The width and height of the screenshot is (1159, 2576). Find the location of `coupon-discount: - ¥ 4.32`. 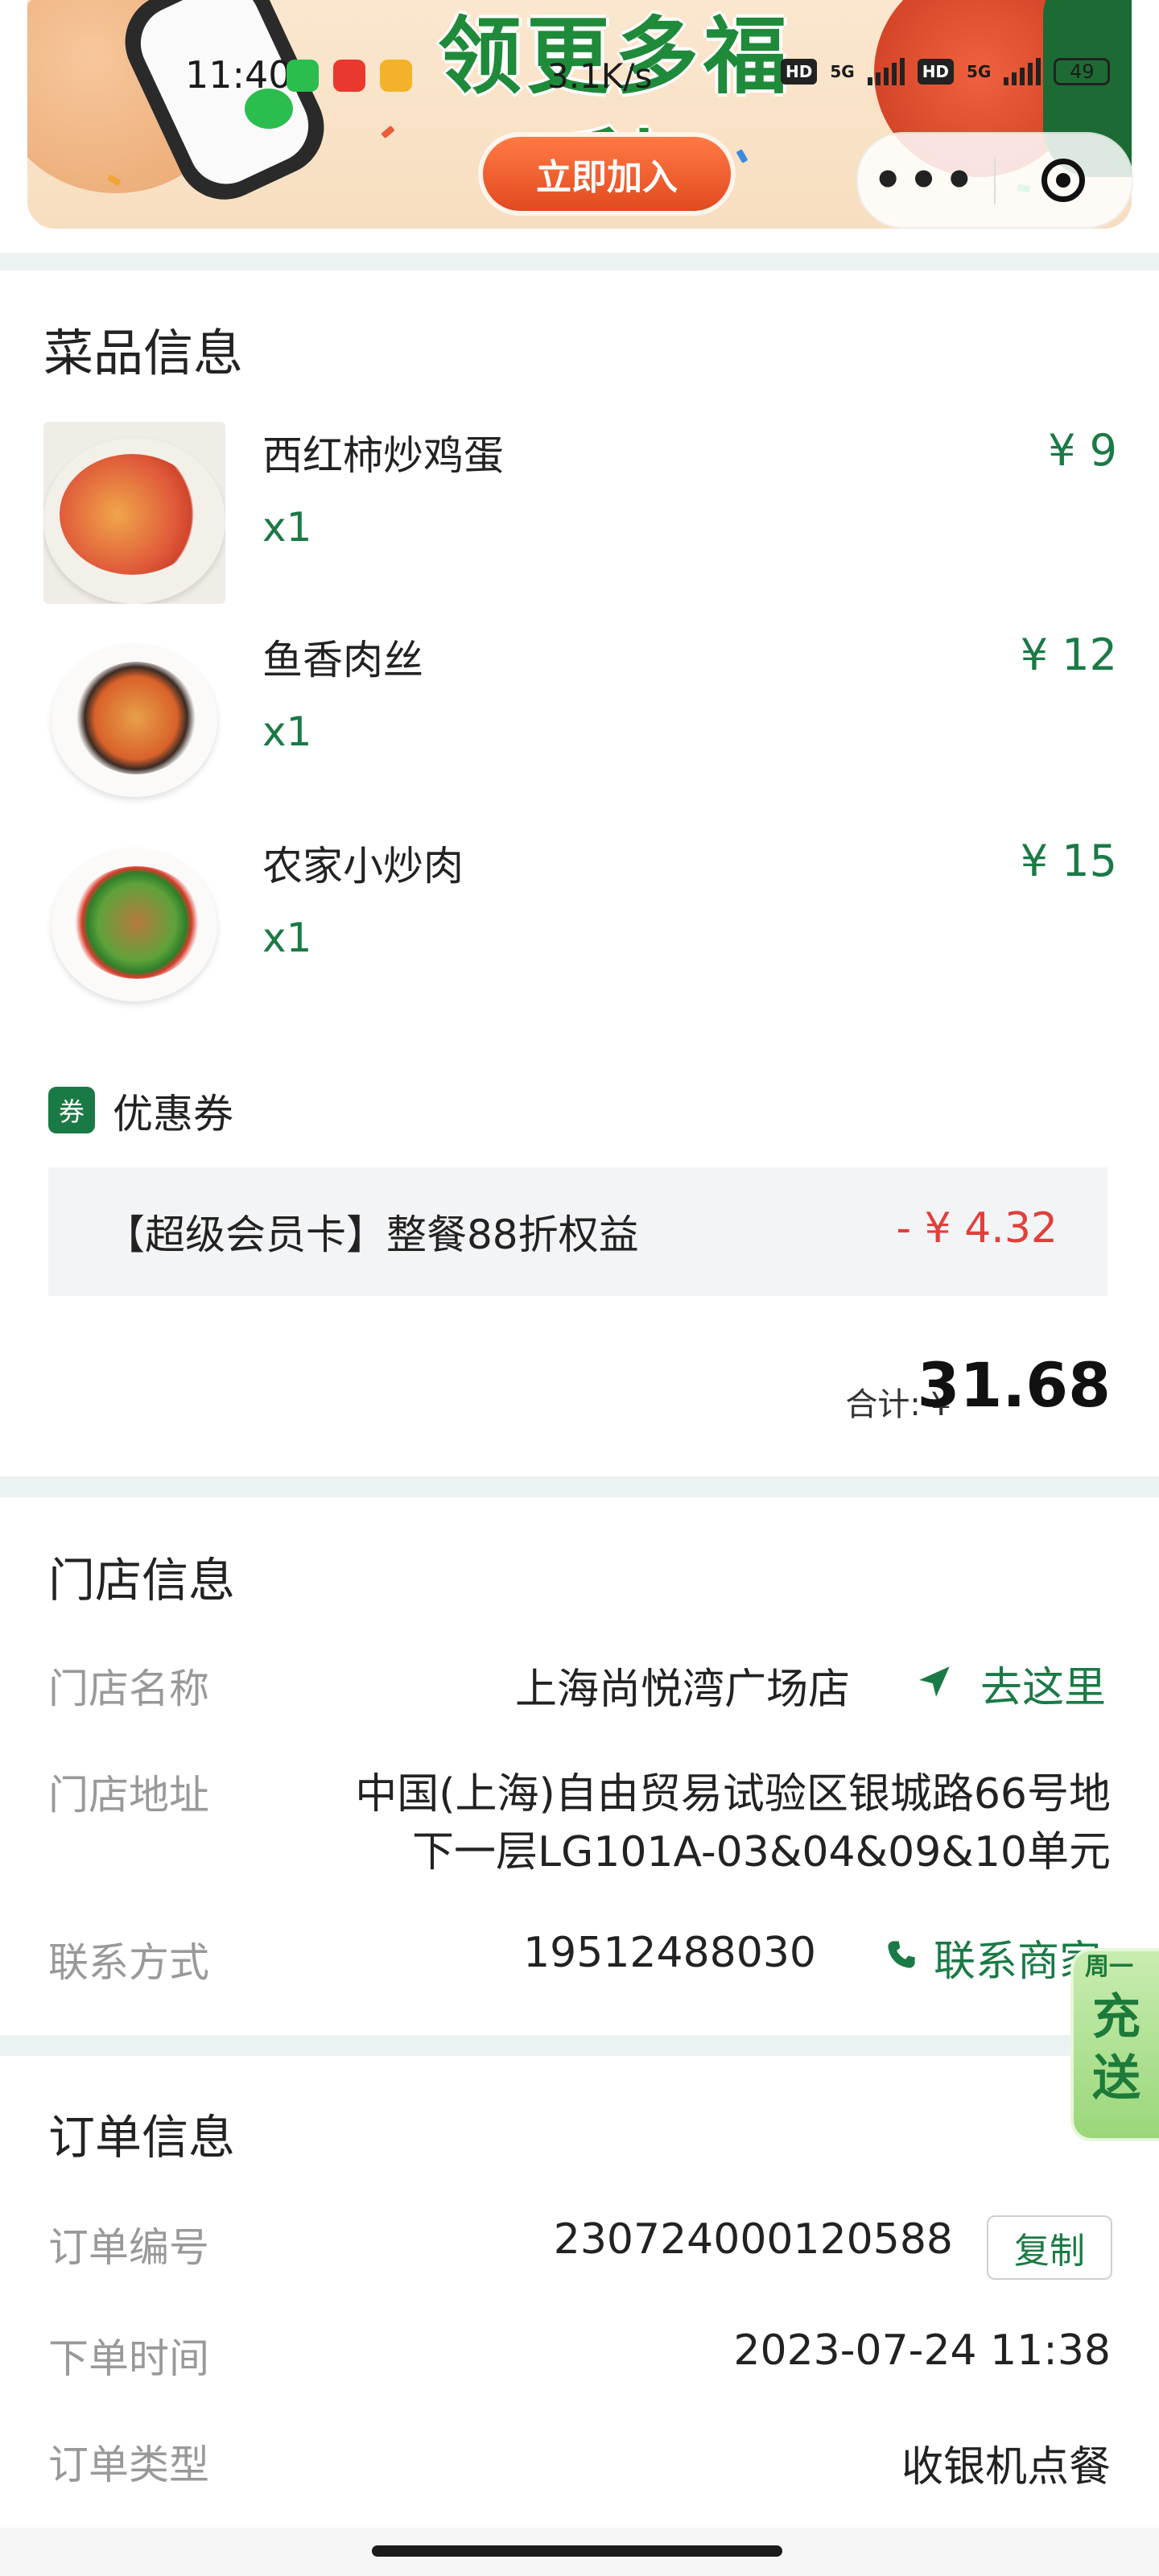

coupon-discount: - ¥ 4.32 is located at coordinates (977, 1228).